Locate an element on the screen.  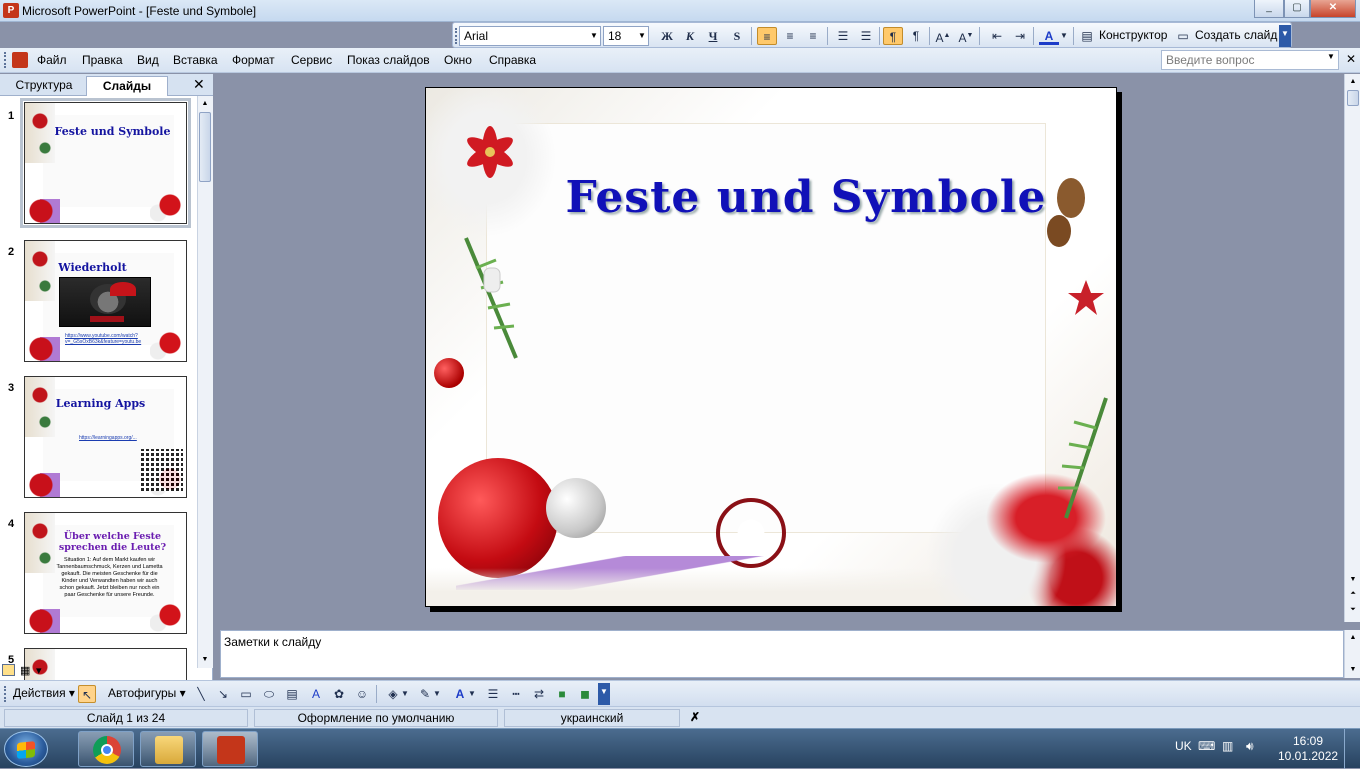
menu-grip is located at coordinates (5, 60).